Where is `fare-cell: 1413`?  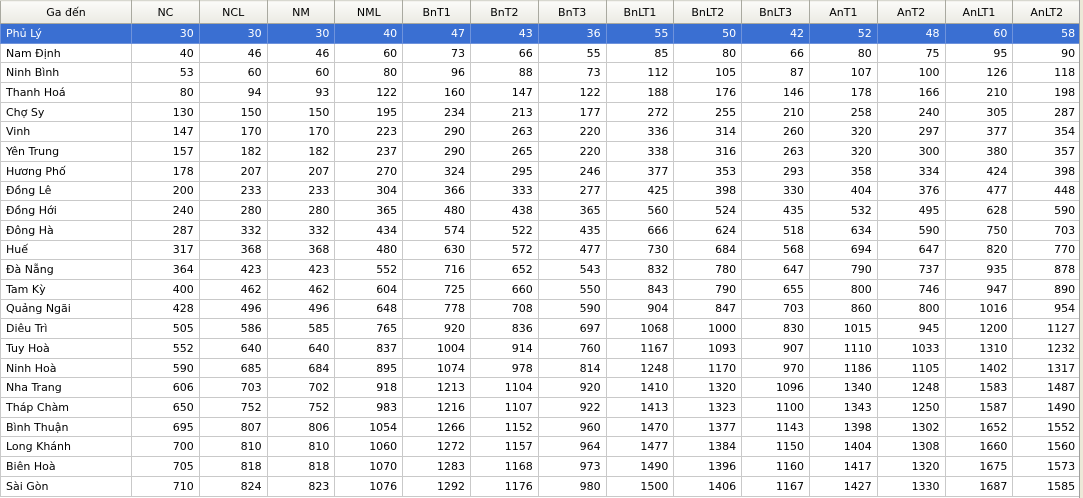 fare-cell: 1413 is located at coordinates (640, 407).